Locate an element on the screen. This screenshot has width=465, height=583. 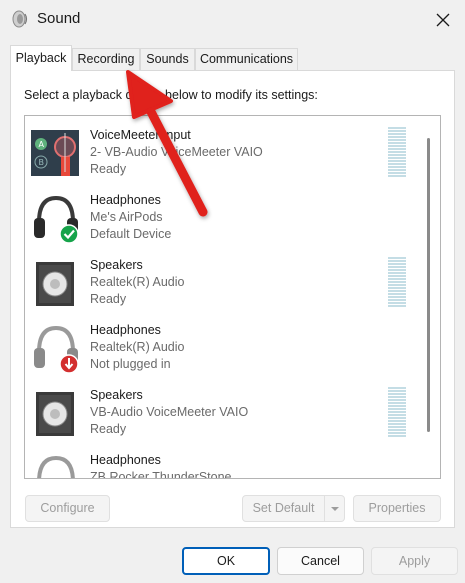
device-item-speakers-realtek: Speakers Realtek(R) Audio Ready is located at coordinates (215, 283).